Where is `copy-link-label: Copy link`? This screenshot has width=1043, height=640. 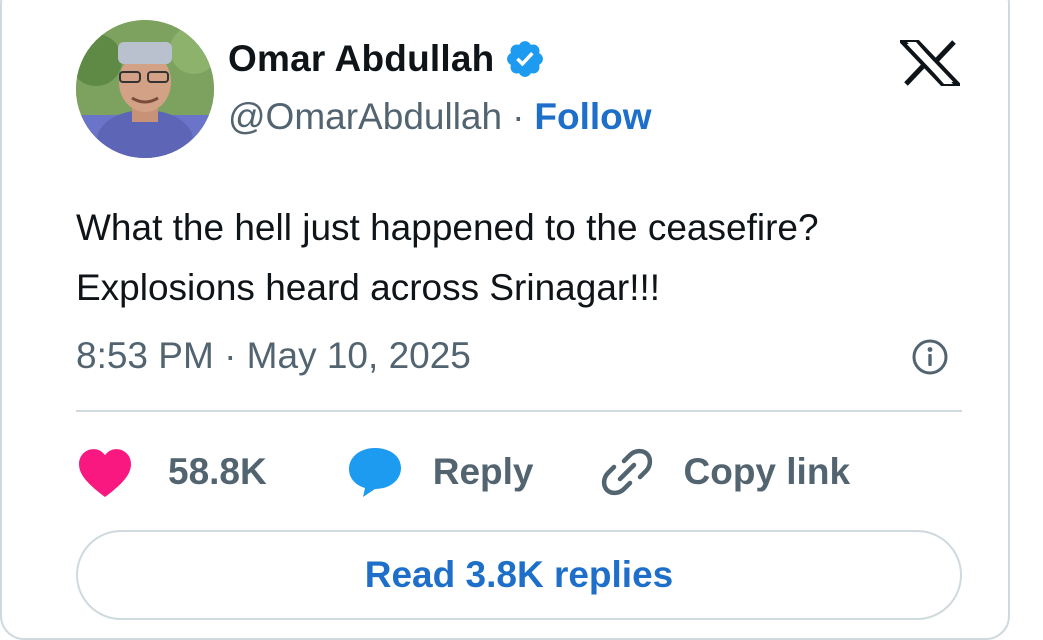 copy-link-label: Copy link is located at coordinates (767, 471).